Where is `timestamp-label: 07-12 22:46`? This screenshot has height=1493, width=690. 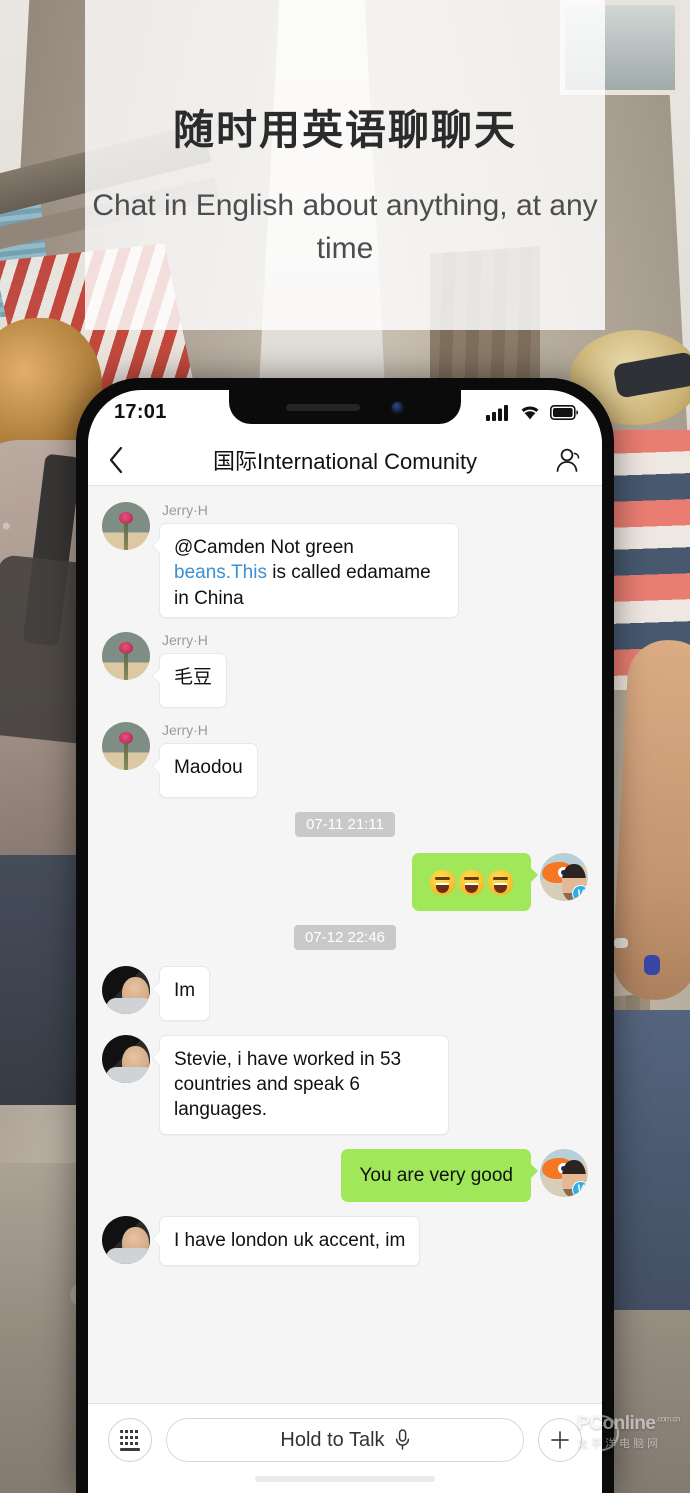 timestamp-label: 07-12 22:46 is located at coordinates (345, 937).